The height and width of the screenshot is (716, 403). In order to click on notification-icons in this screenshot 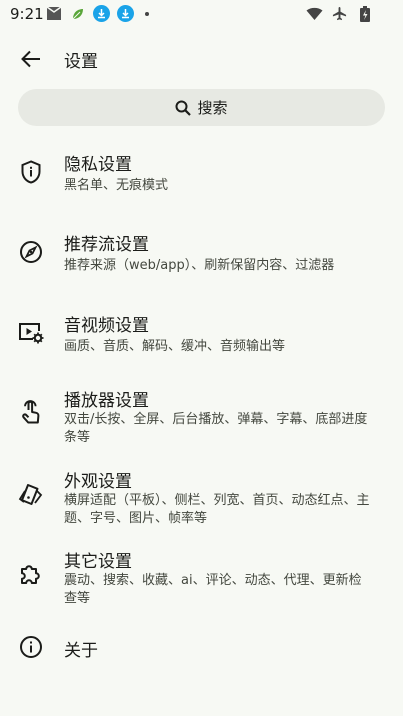, I will do `click(97, 13)`.